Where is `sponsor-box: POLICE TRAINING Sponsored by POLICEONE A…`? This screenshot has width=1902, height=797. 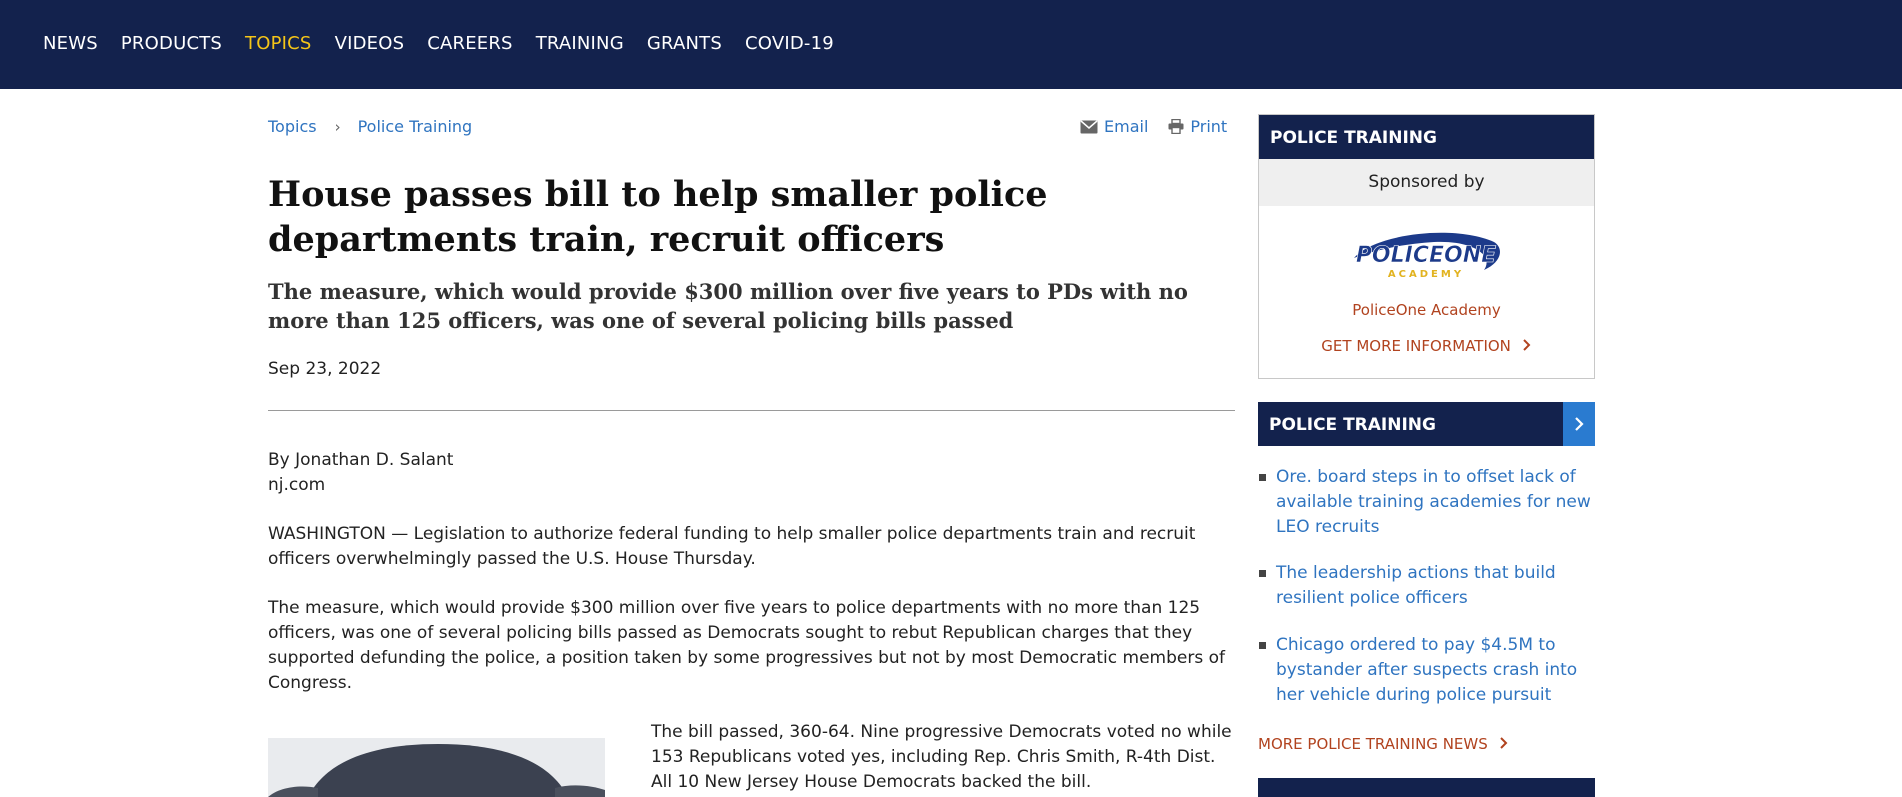 sponsor-box: POLICE TRAINING Sponsored by POLICEONE A… is located at coordinates (1426, 246).